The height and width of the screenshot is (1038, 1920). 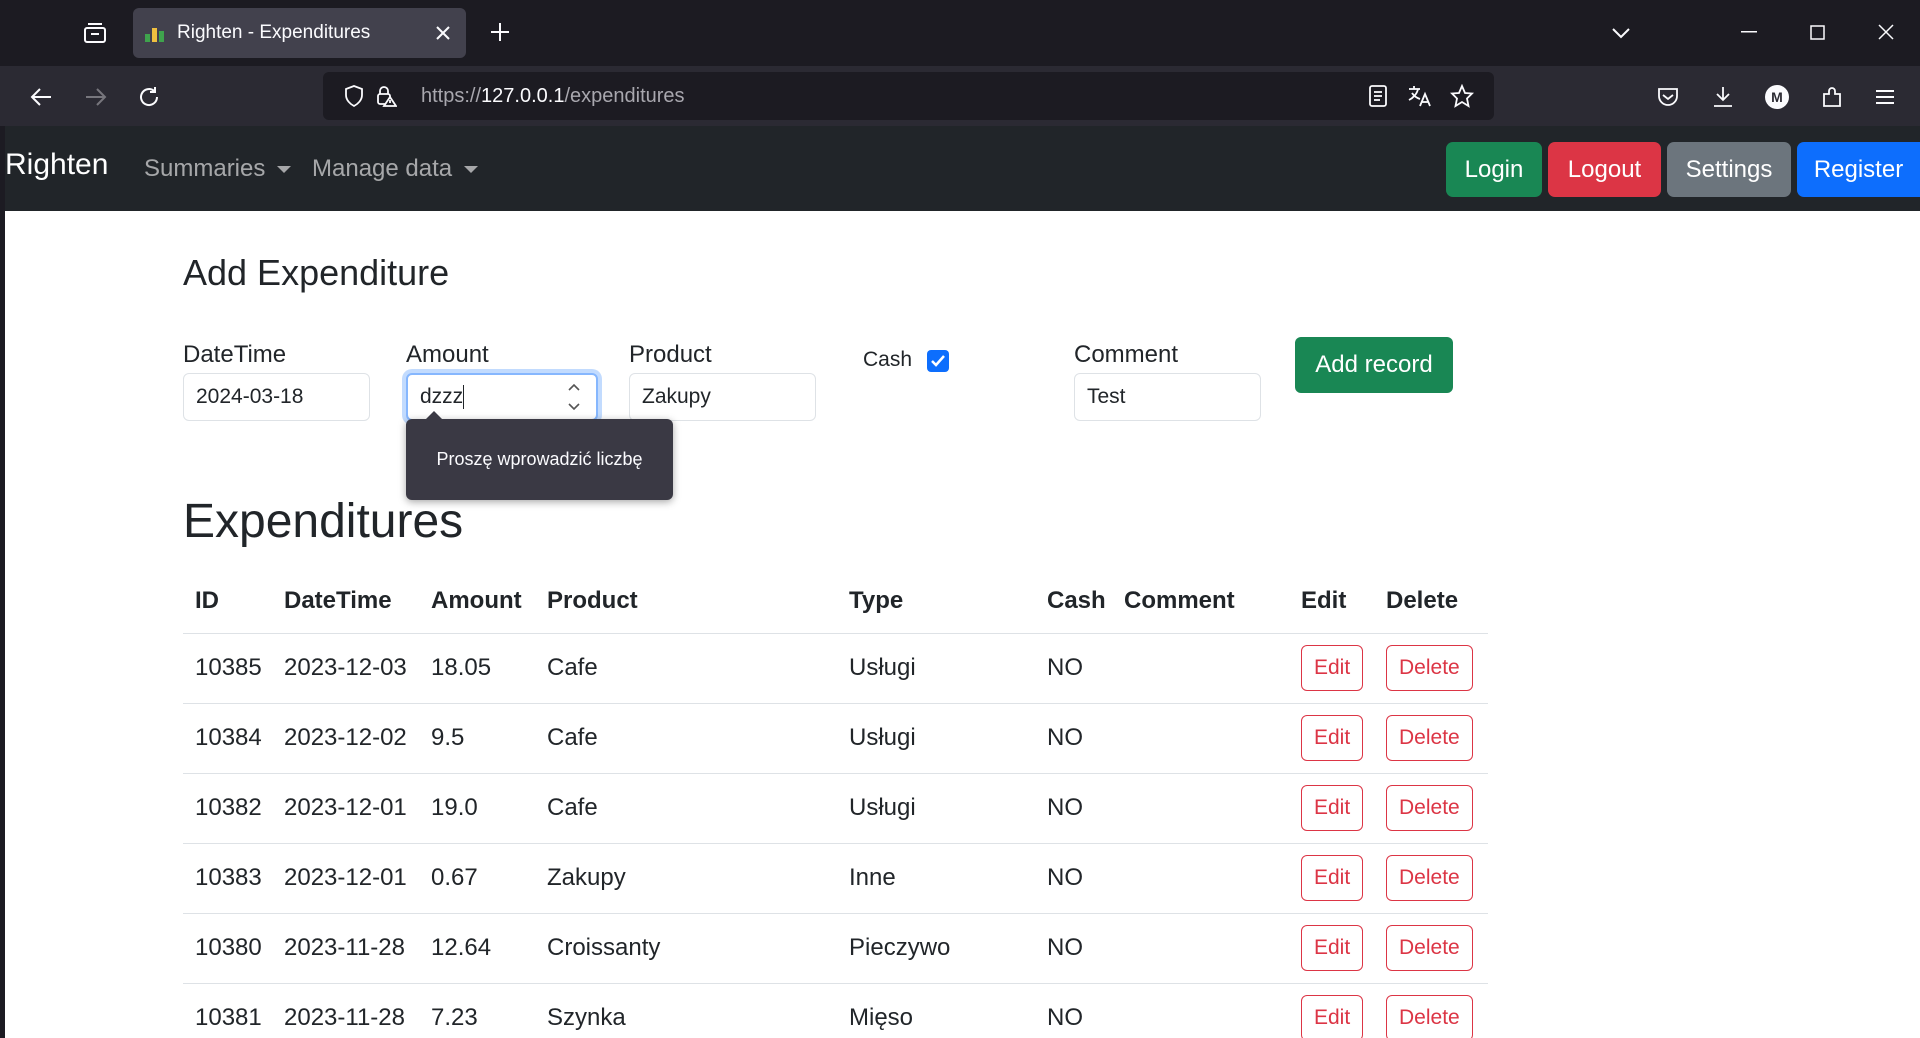 I want to click on cell-product: Szynka, so click(x=686, y=1010).